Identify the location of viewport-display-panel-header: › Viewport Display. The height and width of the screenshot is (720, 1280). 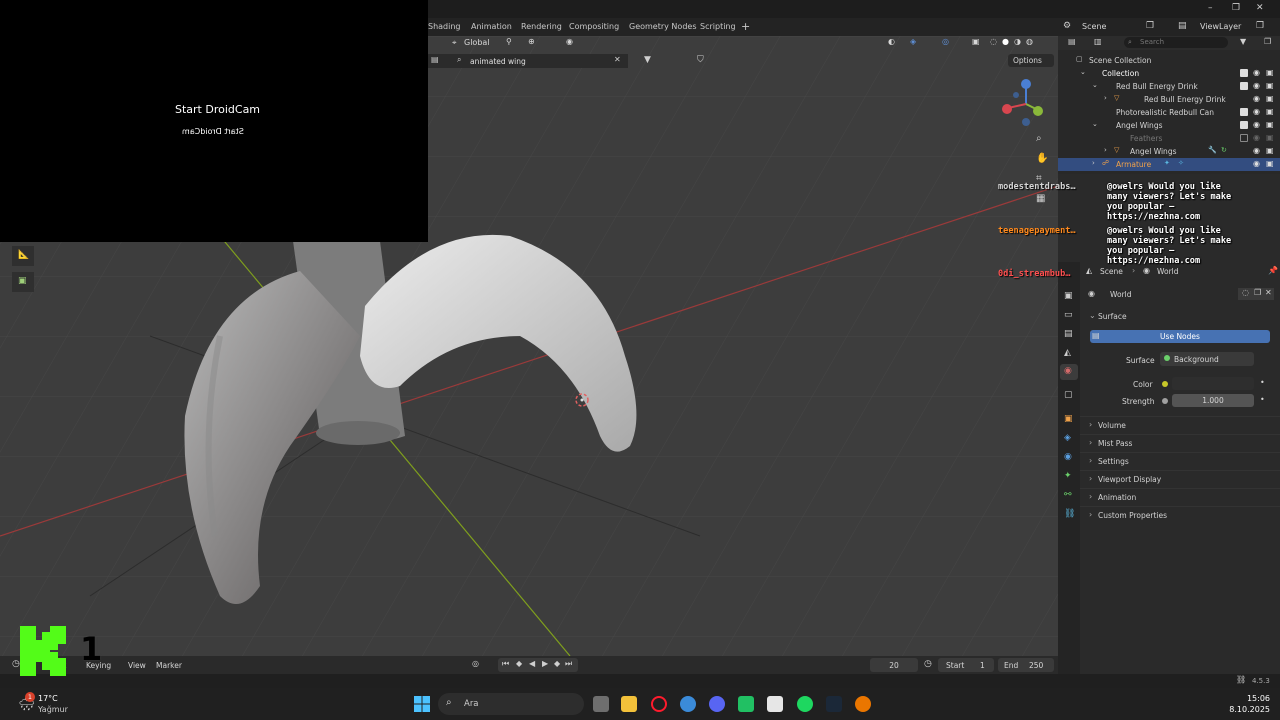
(1180, 478).